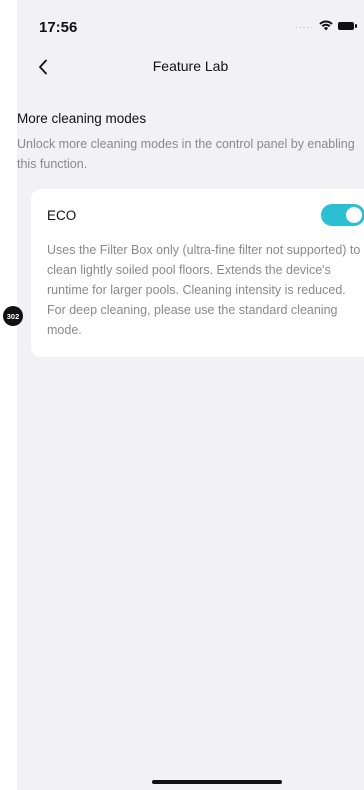 The height and width of the screenshot is (790, 364). What do you see at coordinates (347, 25) in the screenshot?
I see `battery-icon` at bounding box center [347, 25].